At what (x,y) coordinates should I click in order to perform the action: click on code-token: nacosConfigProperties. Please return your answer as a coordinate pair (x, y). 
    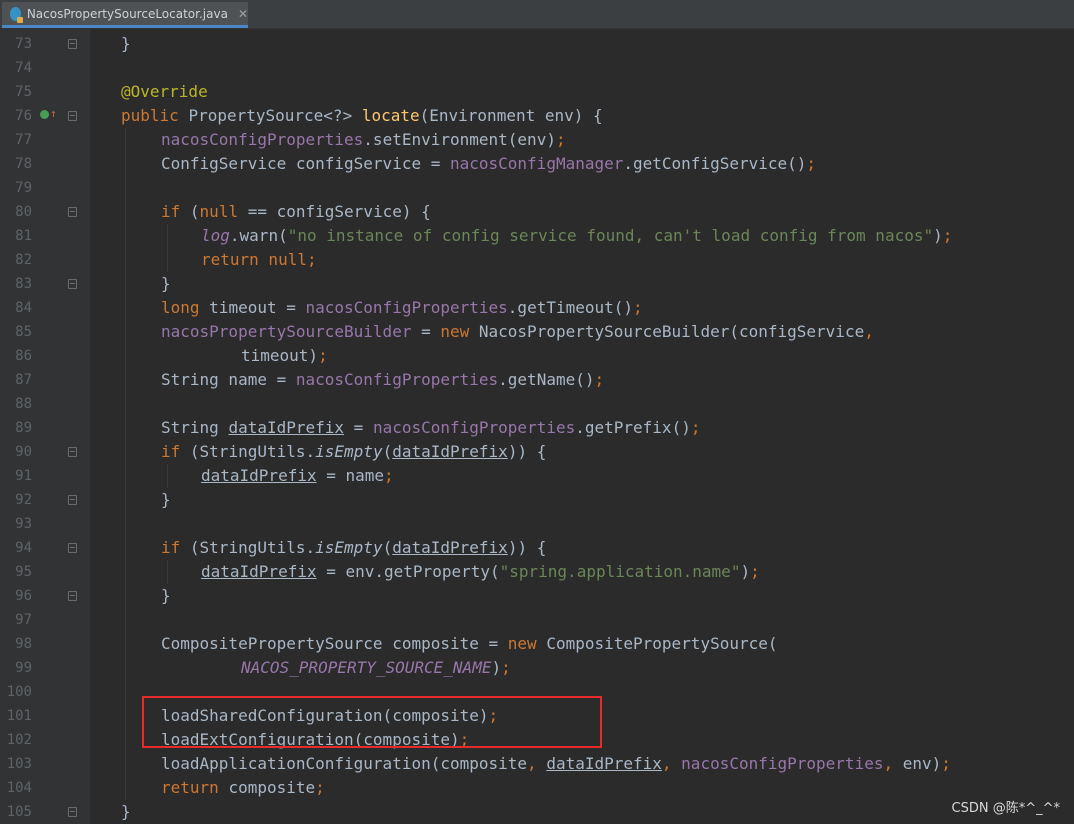
    Looking at the image, I should click on (397, 379).